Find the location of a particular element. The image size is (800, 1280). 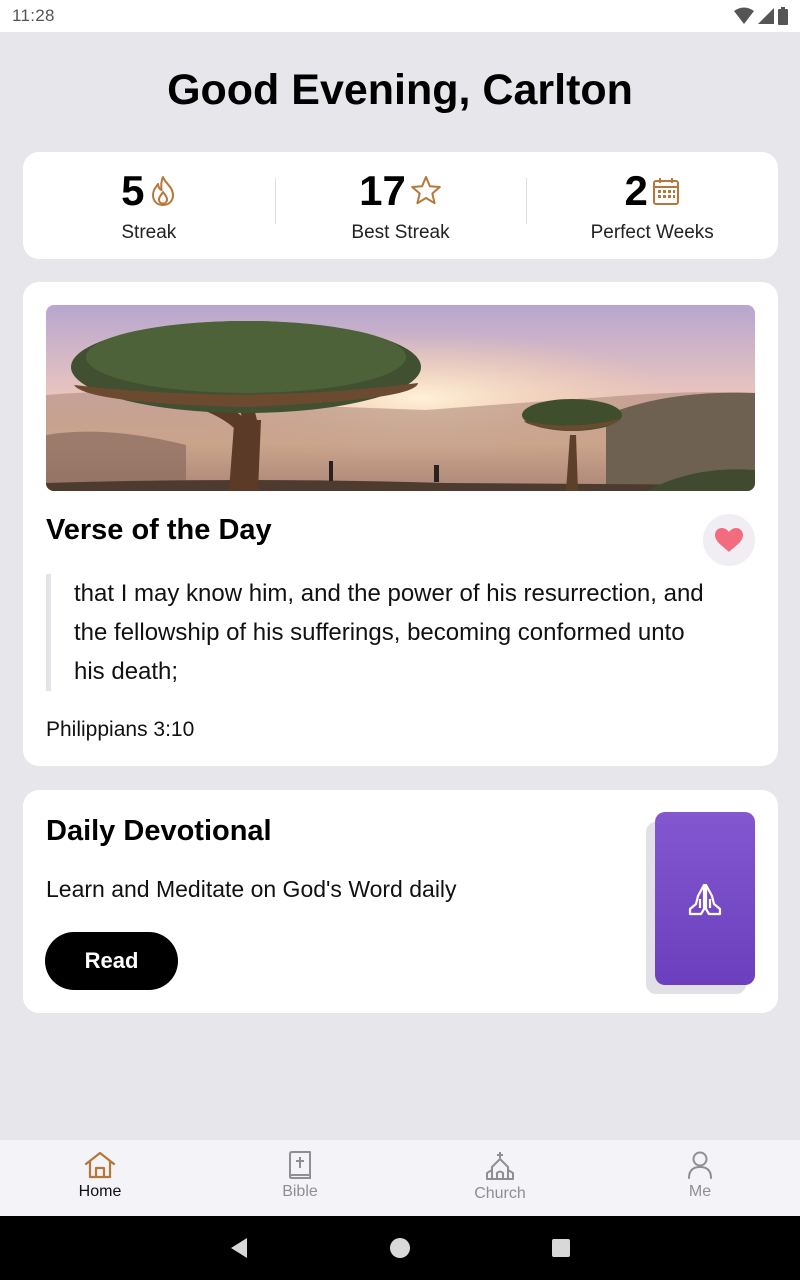

status-icons is located at coordinates (761, 16).